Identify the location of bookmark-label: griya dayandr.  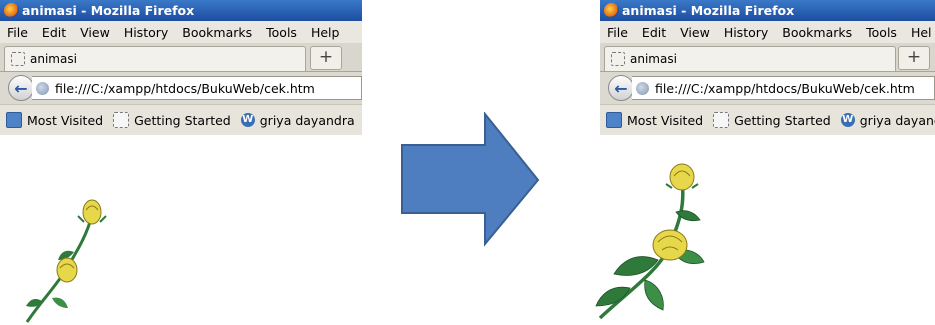
(897, 120).